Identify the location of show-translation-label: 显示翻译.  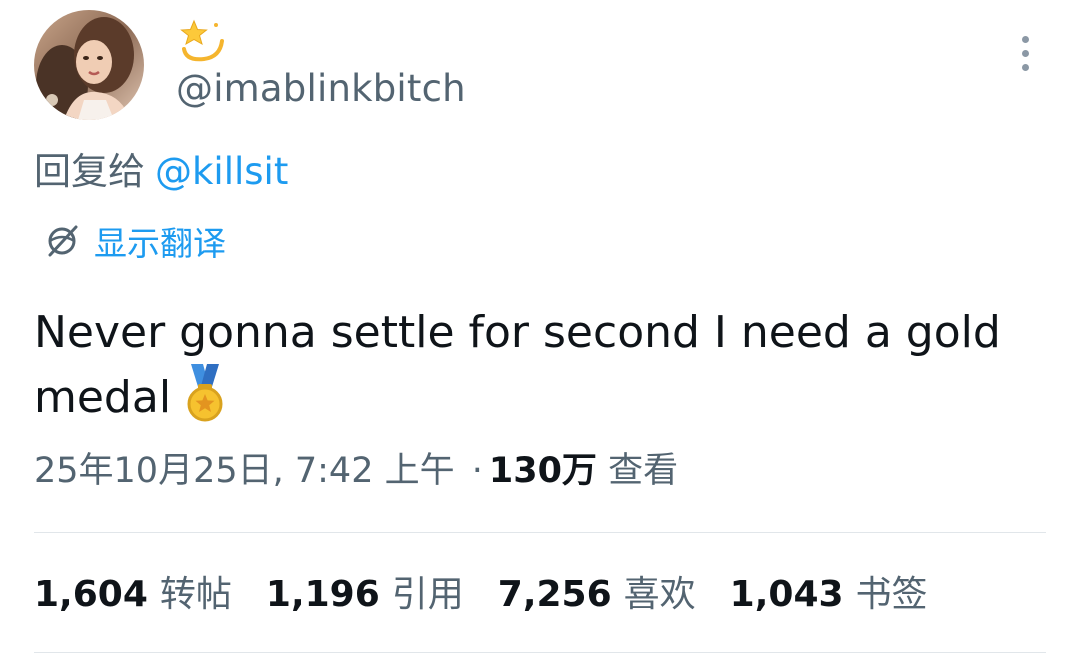
(160, 243).